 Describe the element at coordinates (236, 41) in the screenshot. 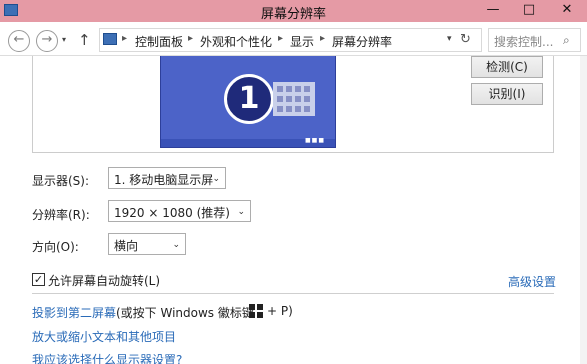

I see `breadcrumb-appearance: 外观和个性化` at that location.